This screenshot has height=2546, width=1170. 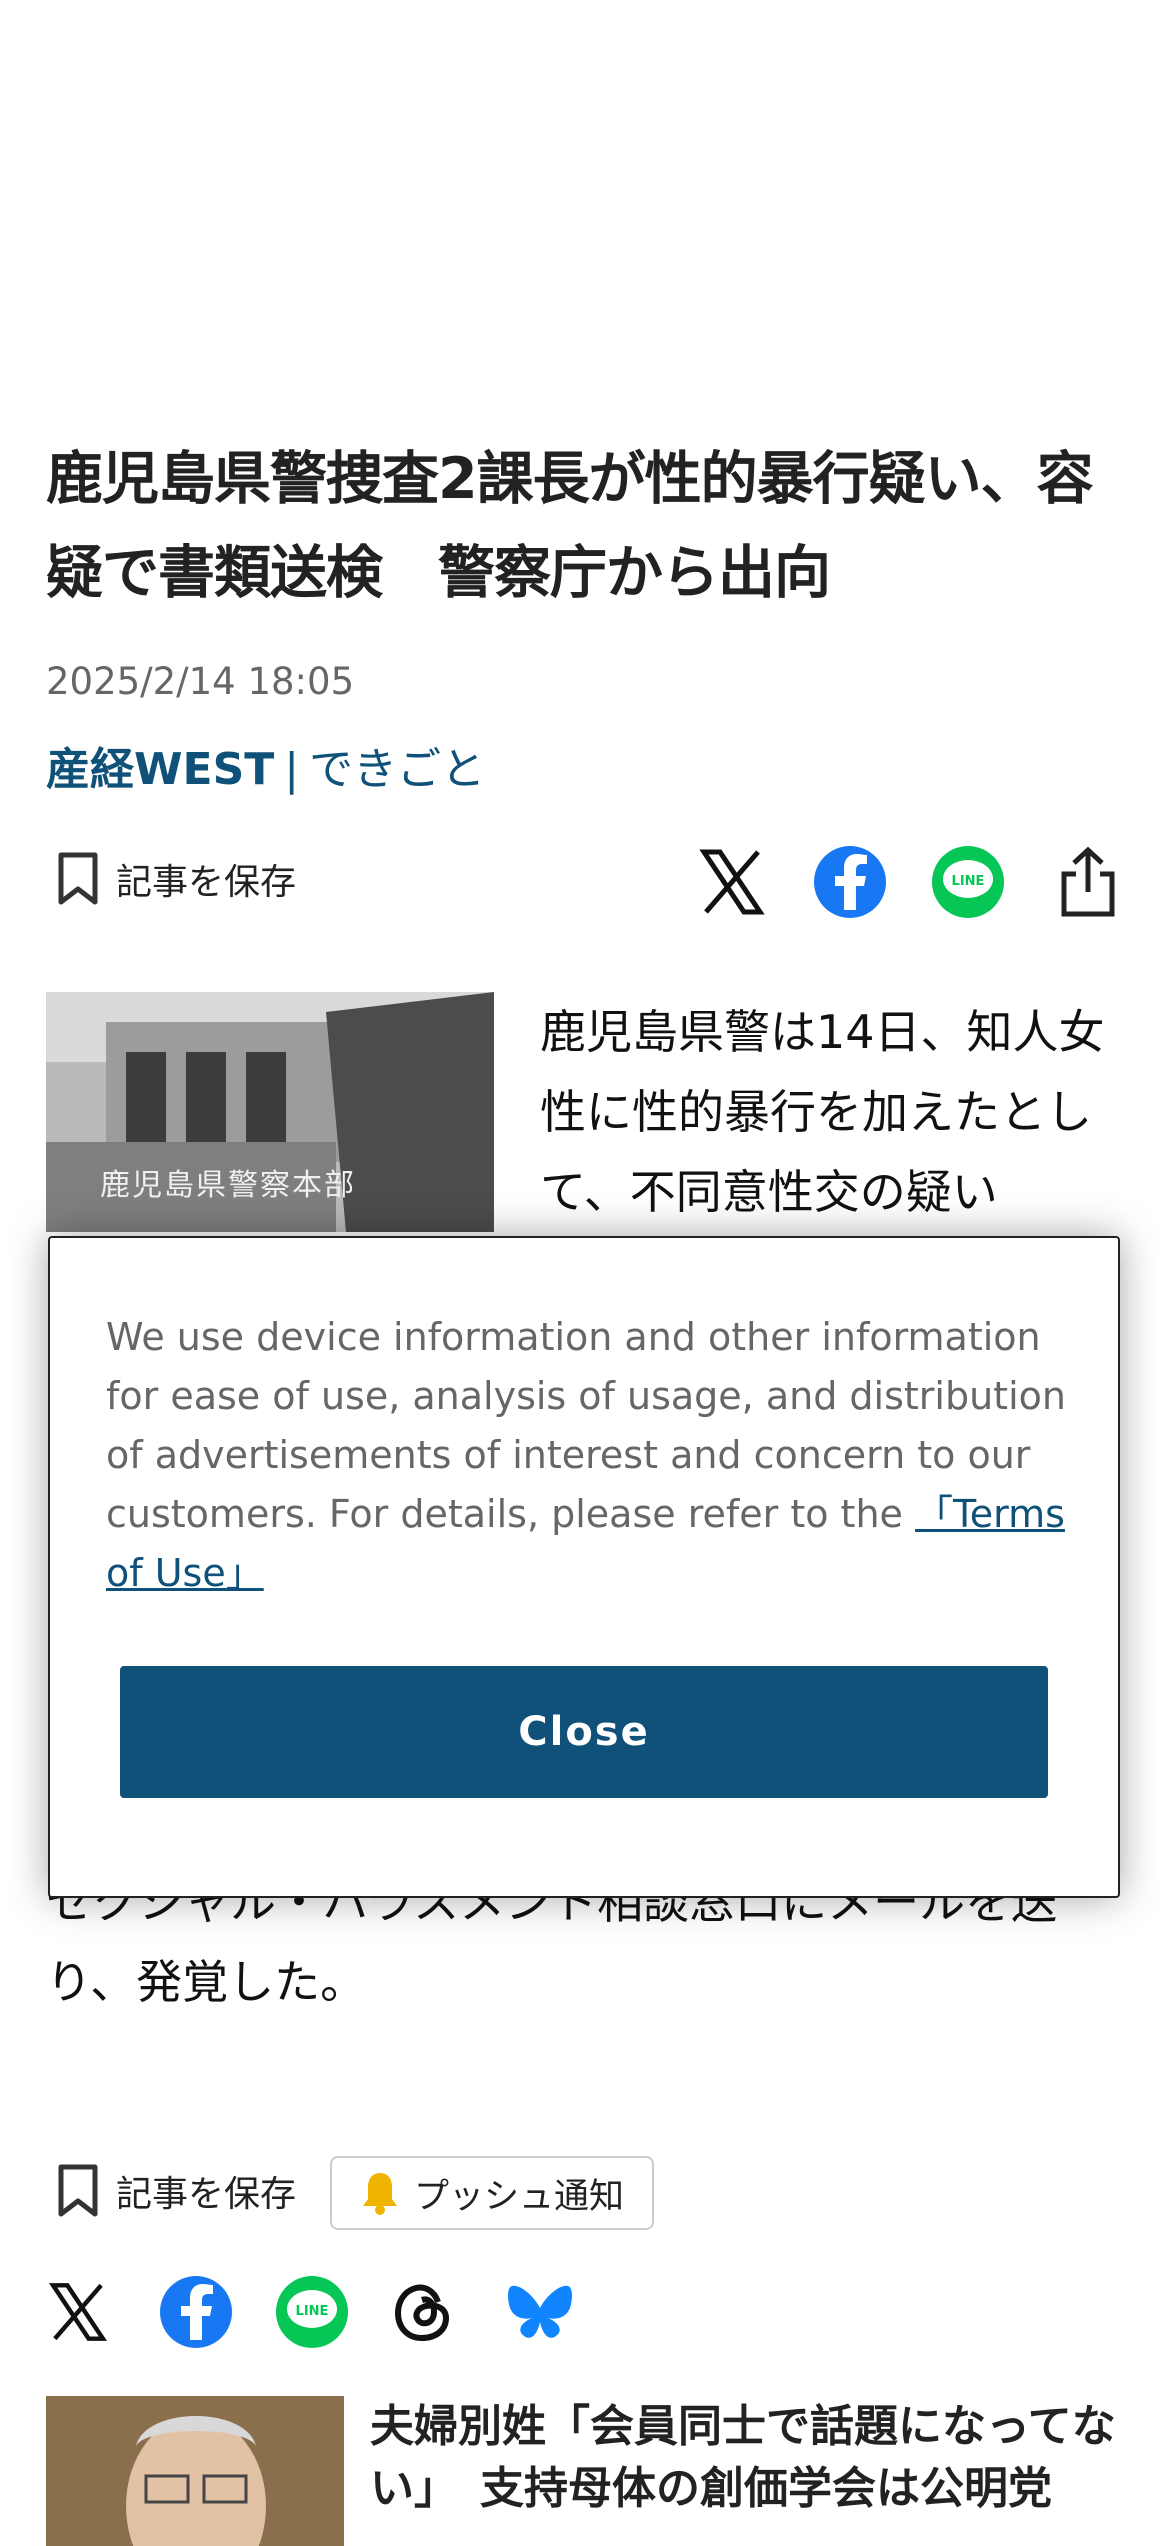 I want to click on save-article-button: 記事を保存, so click(x=176, y=879).